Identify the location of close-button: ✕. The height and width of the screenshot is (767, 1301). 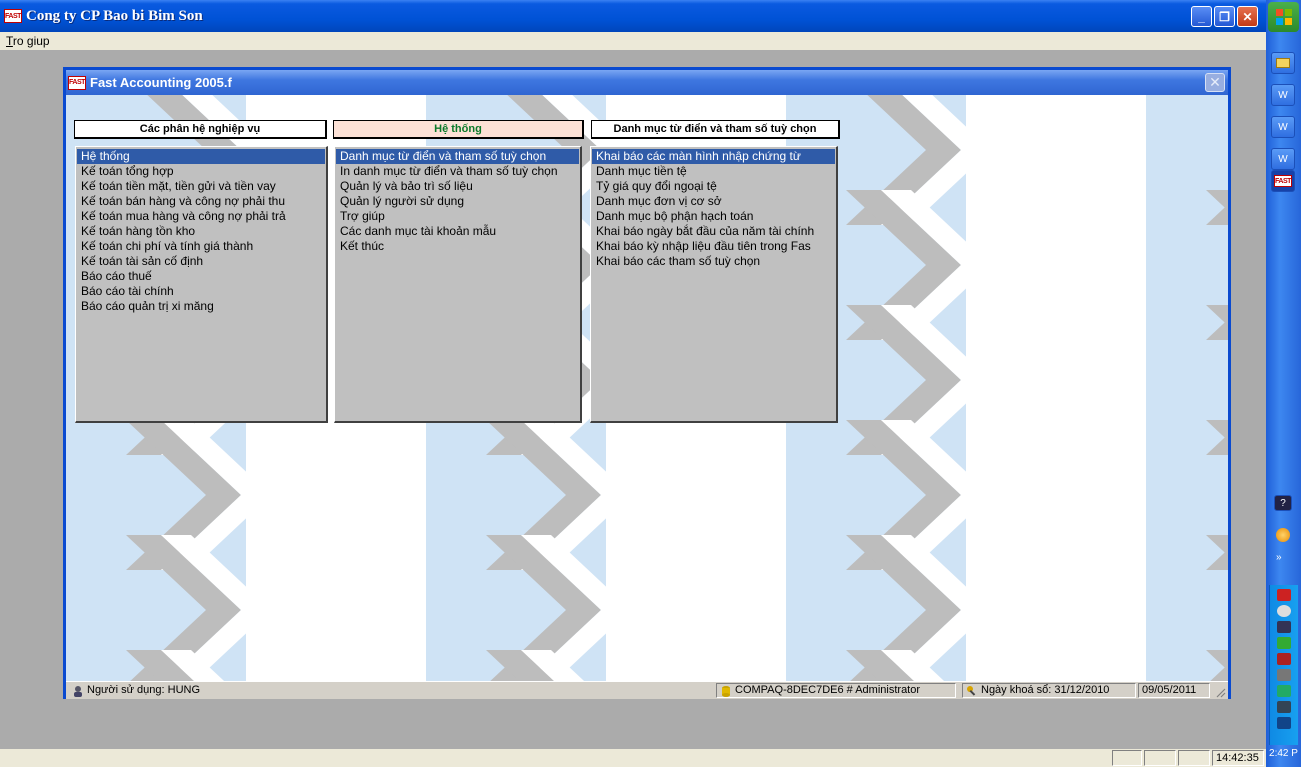
(1247, 16).